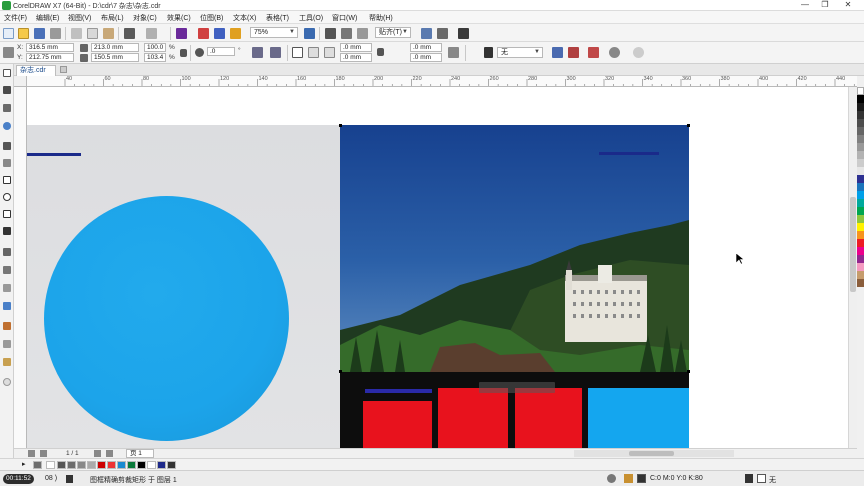 Image resolution: width=864 pixels, height=486 pixels. I want to click on text-tool-icon, so click(7, 231).